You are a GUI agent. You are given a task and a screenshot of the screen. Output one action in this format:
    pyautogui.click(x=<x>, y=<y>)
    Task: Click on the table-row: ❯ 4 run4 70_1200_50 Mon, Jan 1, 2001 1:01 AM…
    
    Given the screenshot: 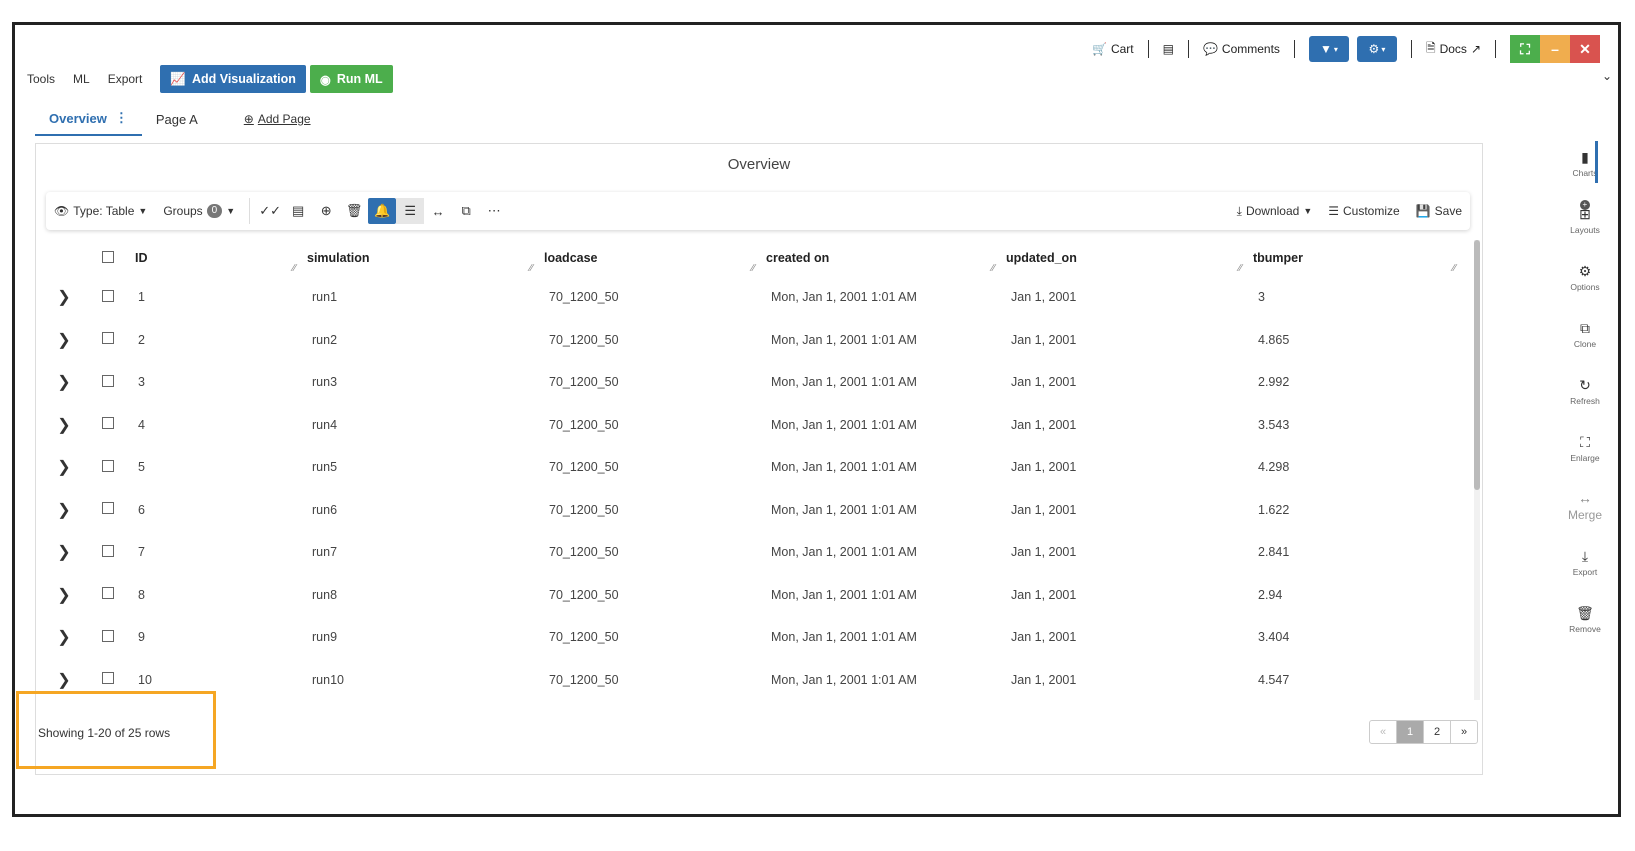 What is the action you would take?
    pyautogui.click(x=756, y=425)
    